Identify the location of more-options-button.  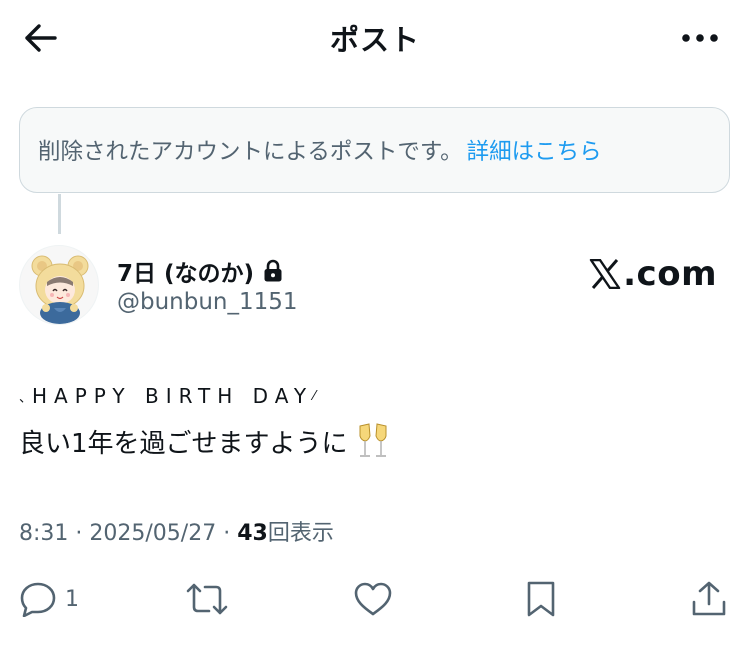
(700, 38).